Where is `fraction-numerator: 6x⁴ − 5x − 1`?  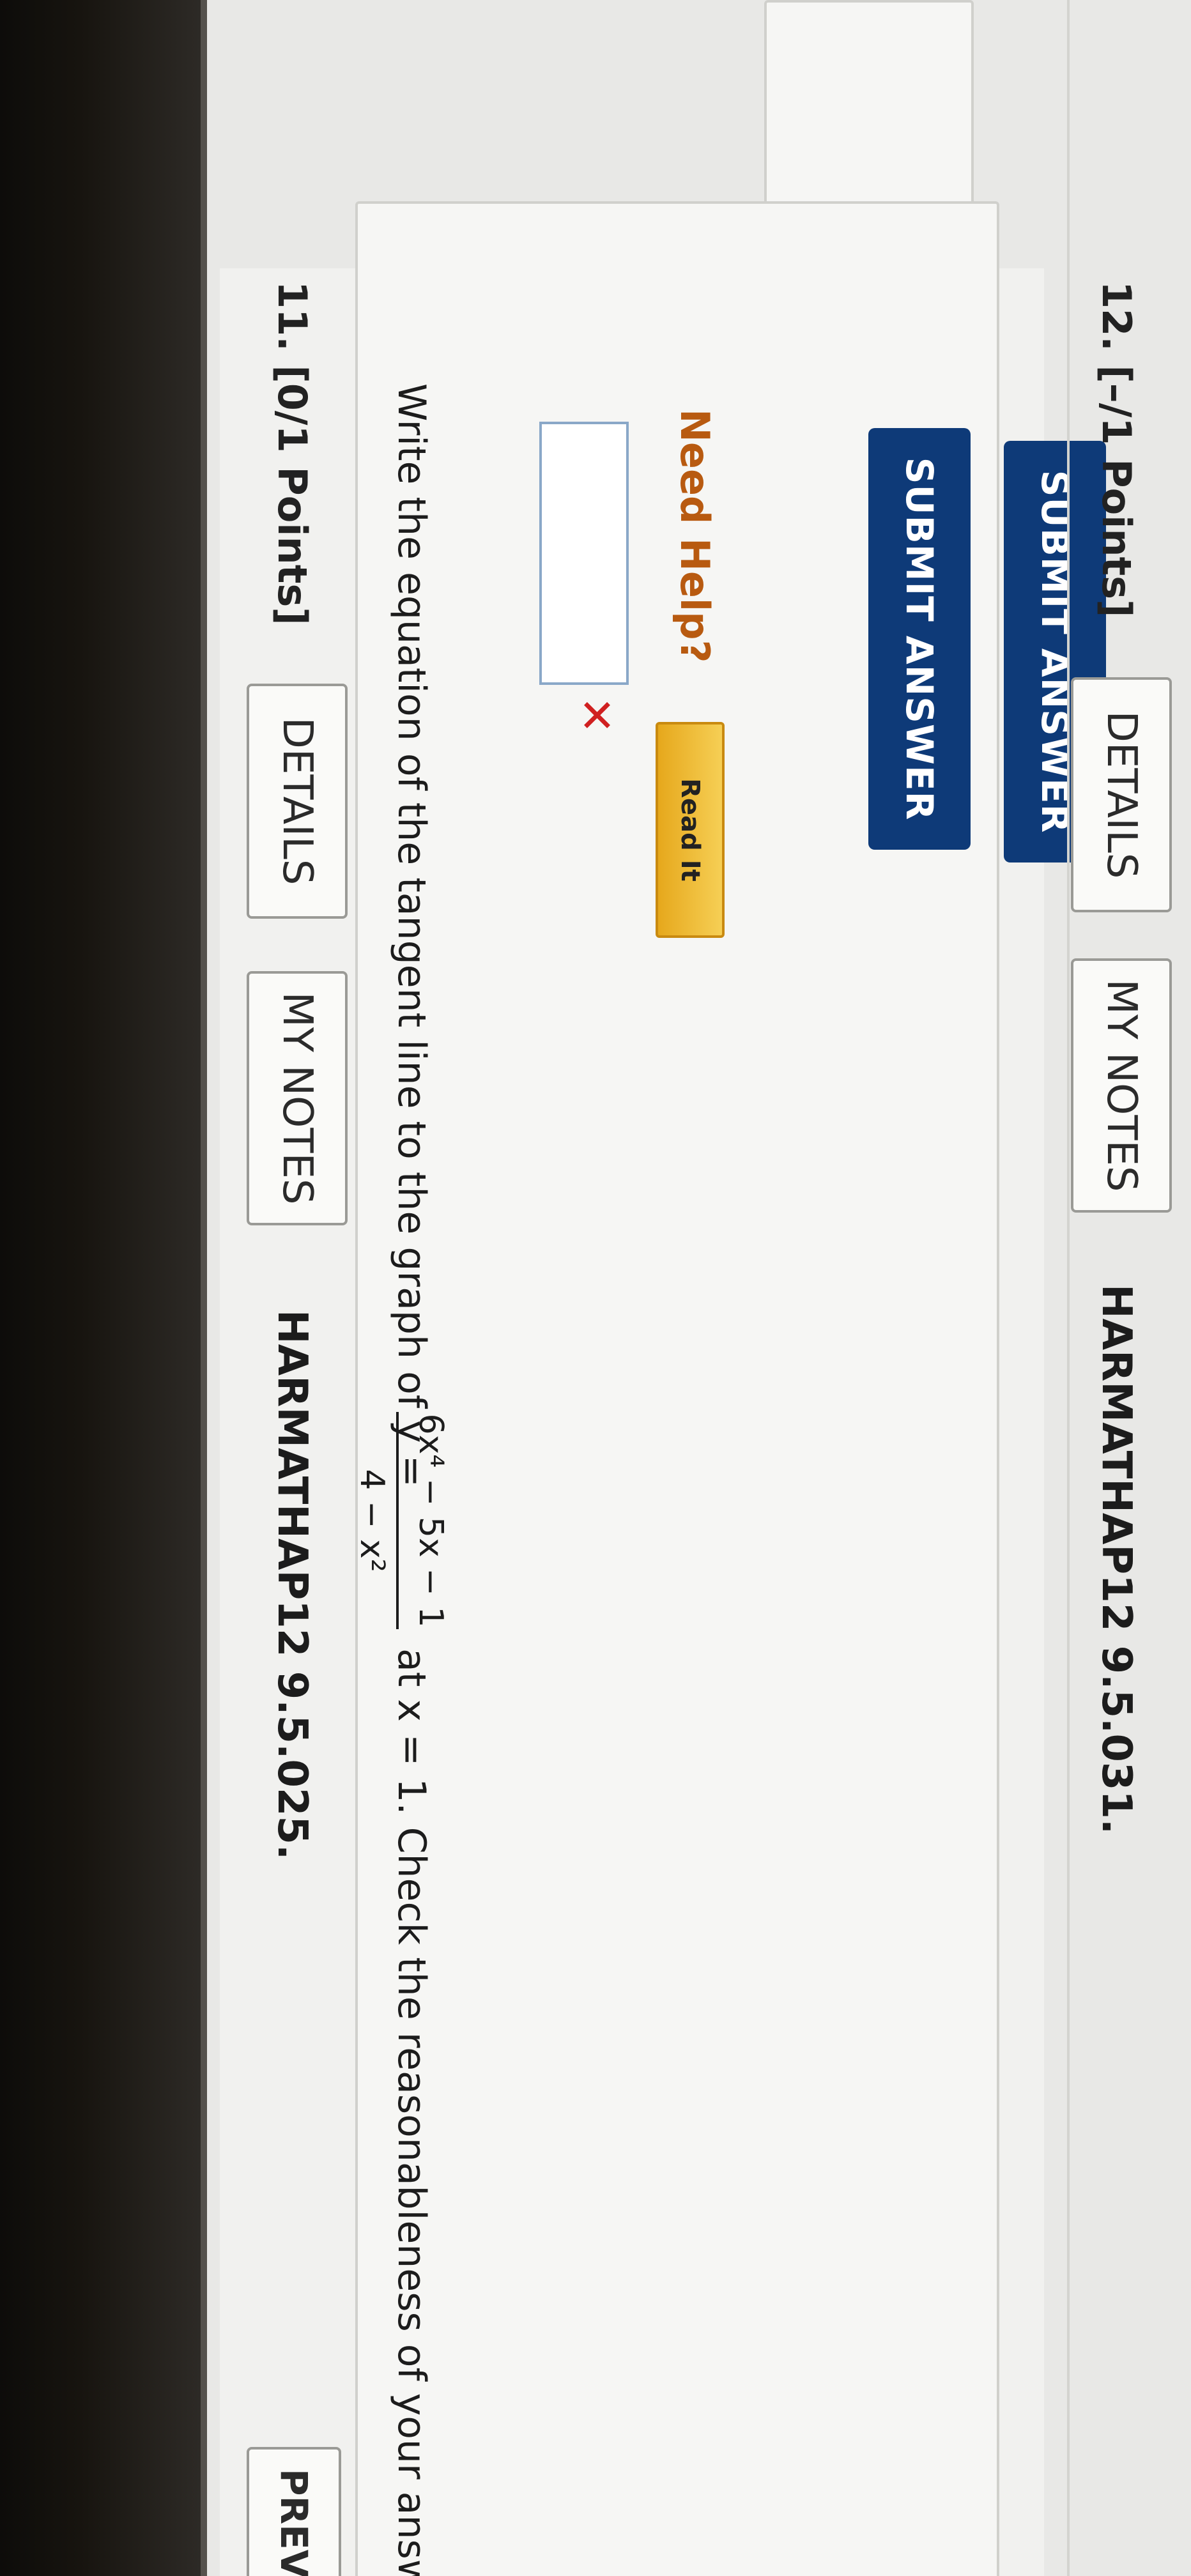 fraction-numerator: 6x⁴ − 5x − 1 is located at coordinates (430, 1520).